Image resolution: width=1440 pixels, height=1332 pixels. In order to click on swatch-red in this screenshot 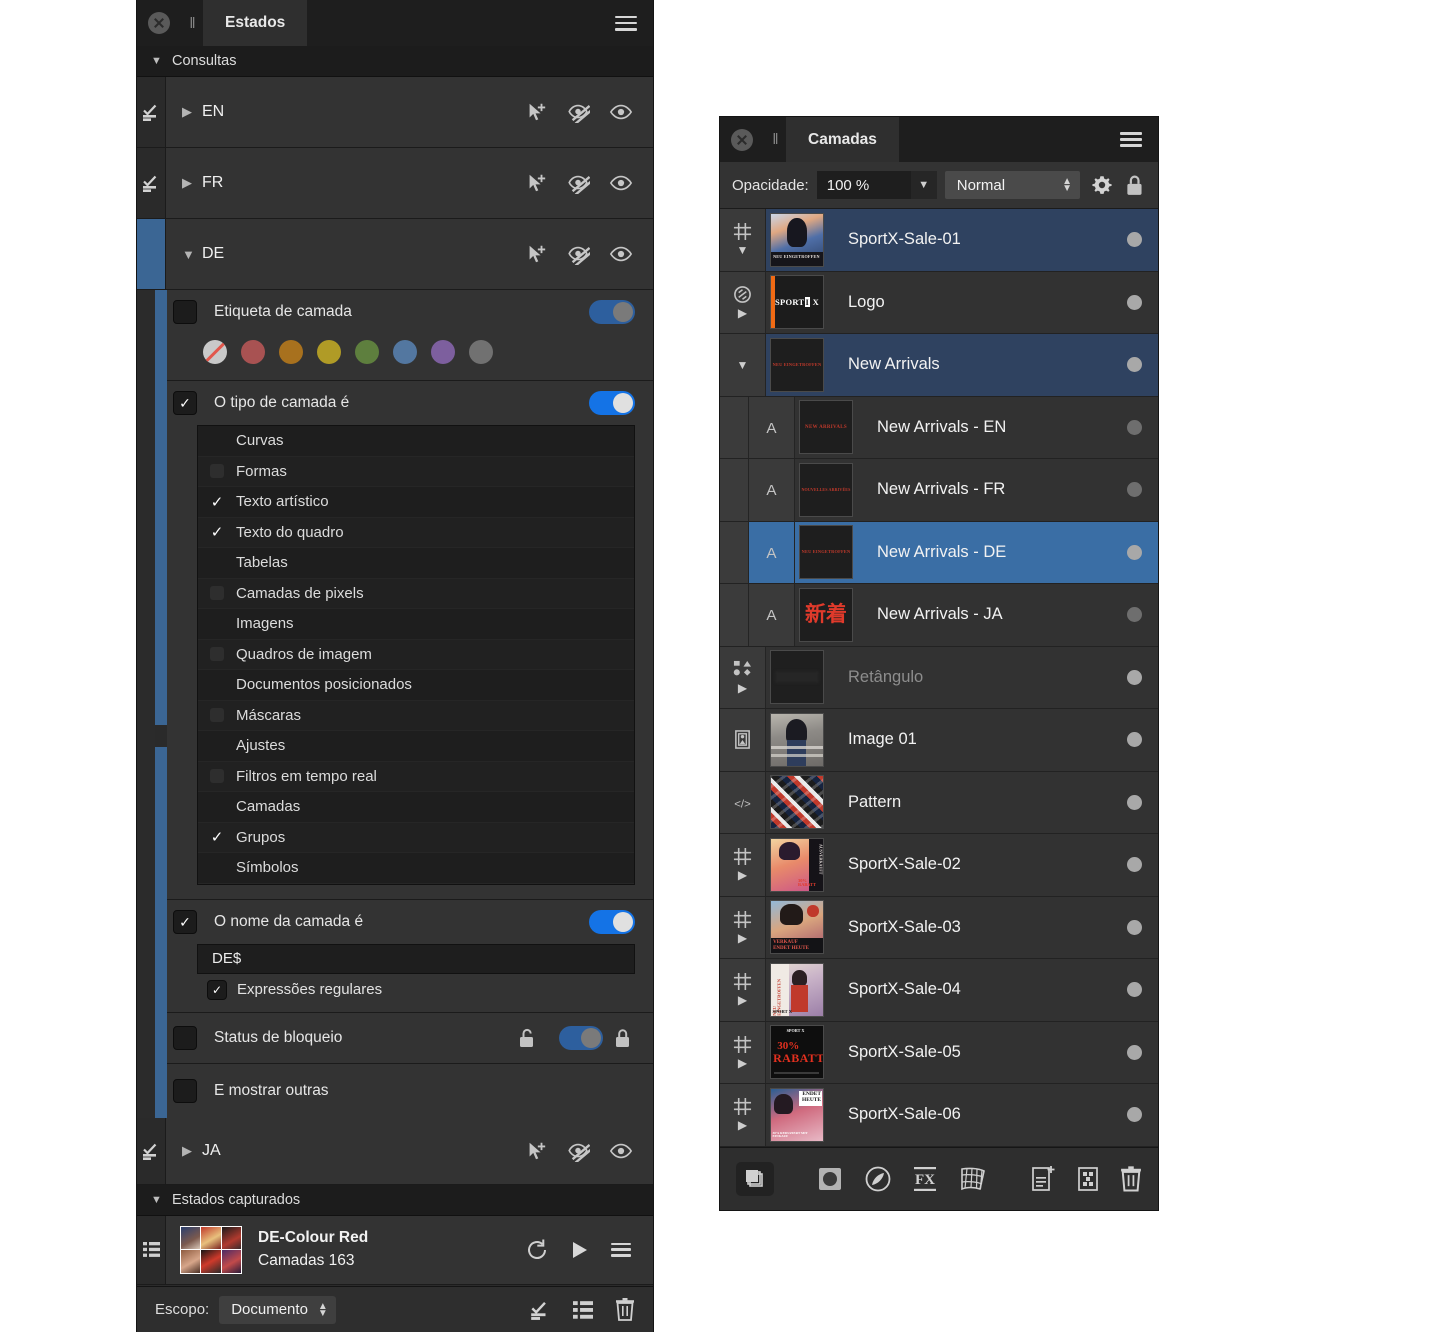, I will do `click(253, 352)`.